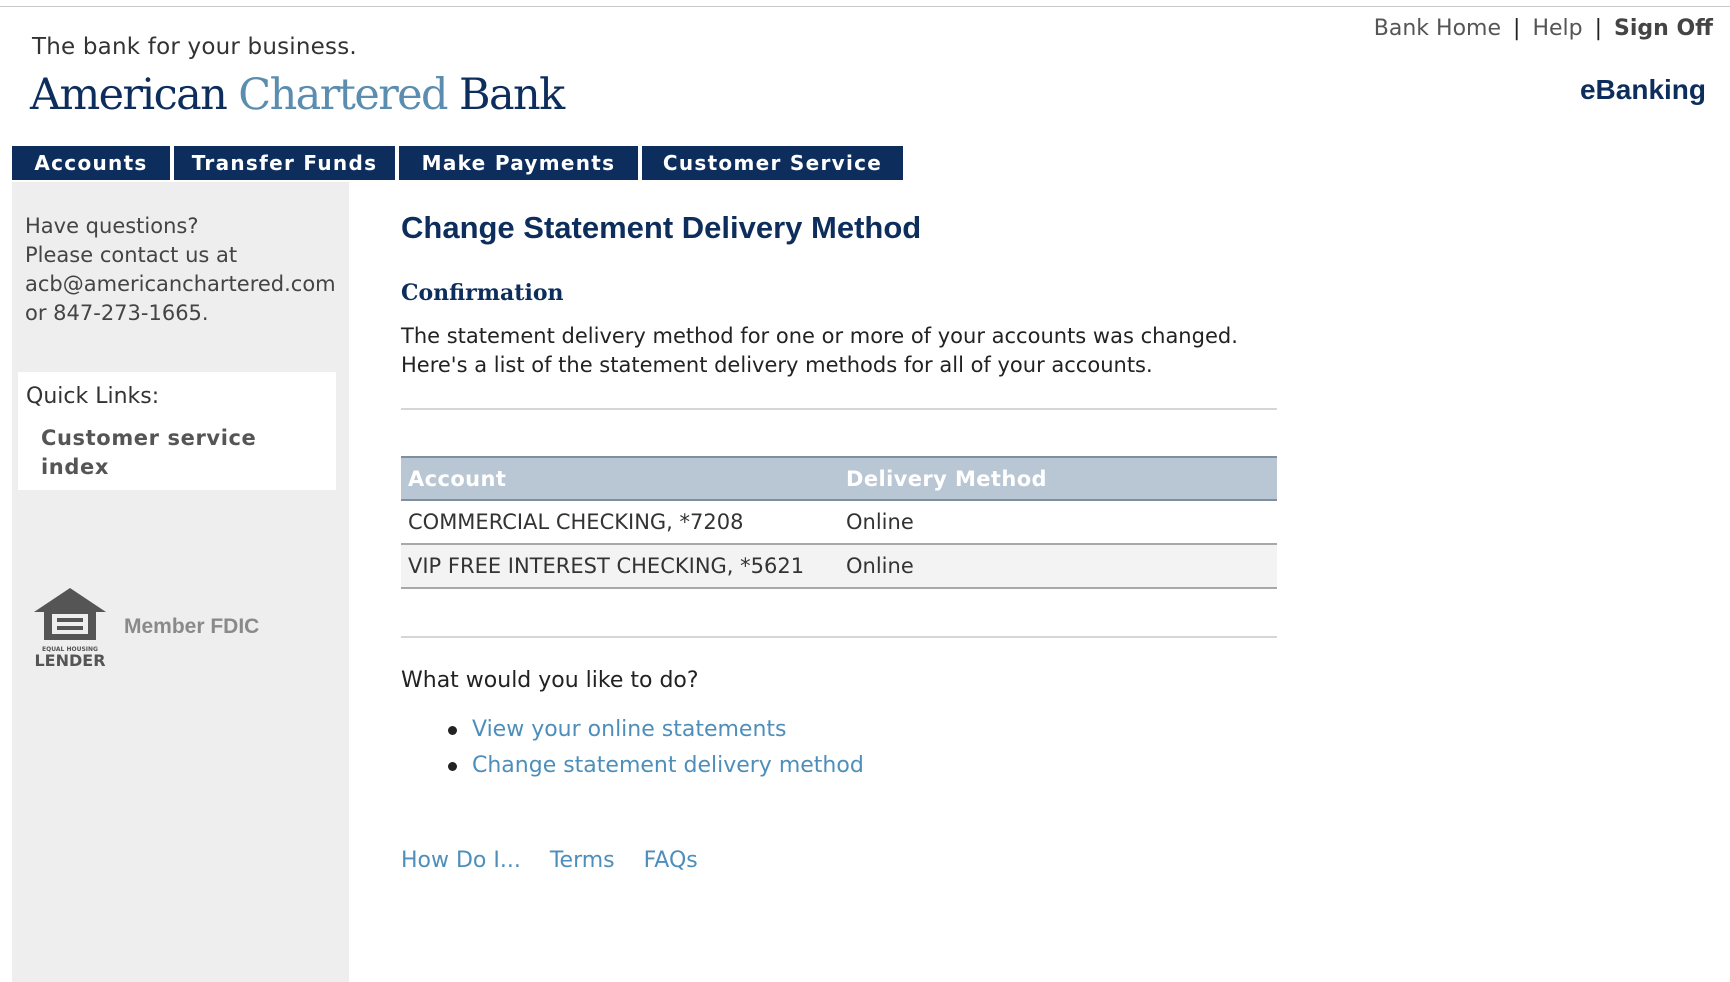 Image resolution: width=1730 pixels, height=982 pixels. I want to click on logo-word-chartered: Chartered, so click(343, 95).